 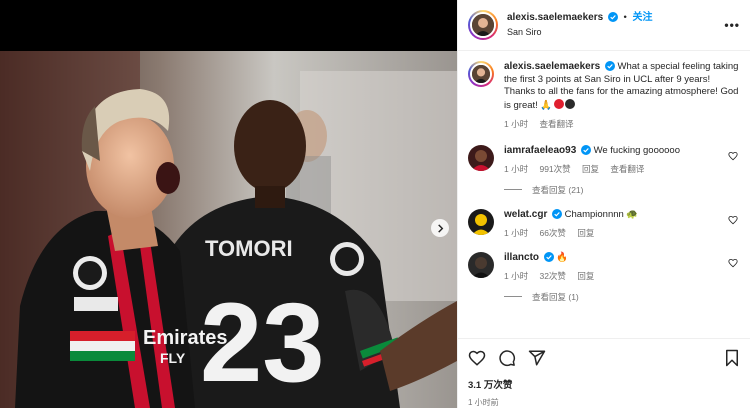 What do you see at coordinates (637, 150) in the screenshot?
I see `comment-text: We fucking goooooo` at bounding box center [637, 150].